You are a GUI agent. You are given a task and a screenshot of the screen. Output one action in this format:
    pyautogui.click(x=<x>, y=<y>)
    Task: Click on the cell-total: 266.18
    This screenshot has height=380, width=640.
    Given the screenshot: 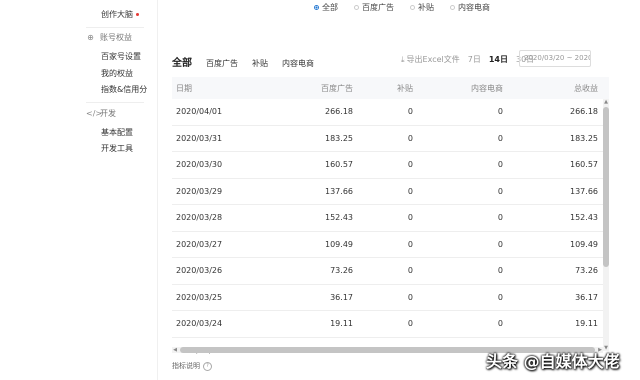 What is the action you would take?
    pyautogui.click(x=584, y=112)
    